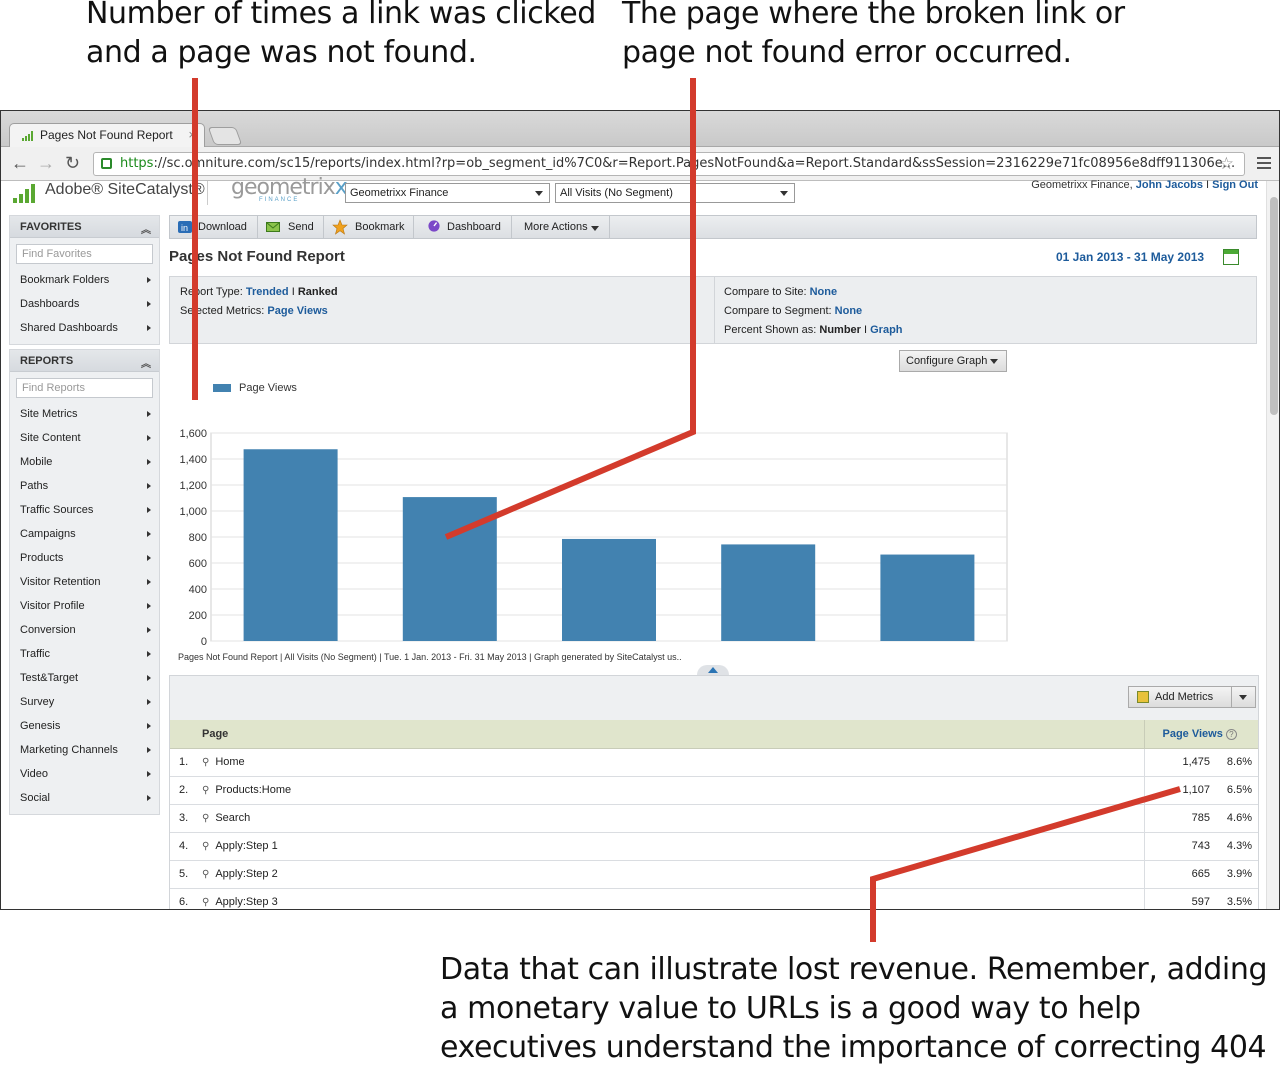 This screenshot has width=1280, height=1066. Describe the element at coordinates (84, 388) in the screenshot. I see `find-reports-input: Find Reports` at that location.